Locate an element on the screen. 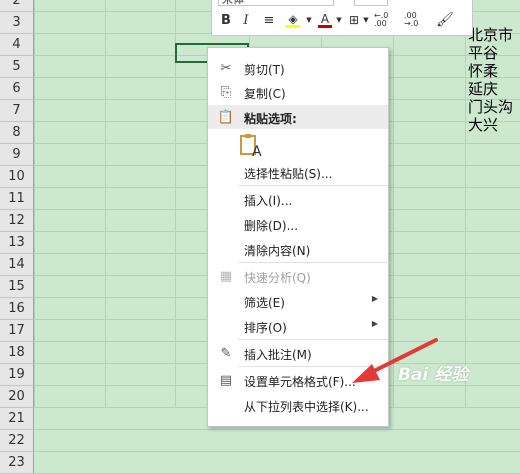 Image resolution: width=520 pixels, height=474 pixels. menu-item-quick-analysis: ▦ 快速分析(Q) is located at coordinates (298, 276).